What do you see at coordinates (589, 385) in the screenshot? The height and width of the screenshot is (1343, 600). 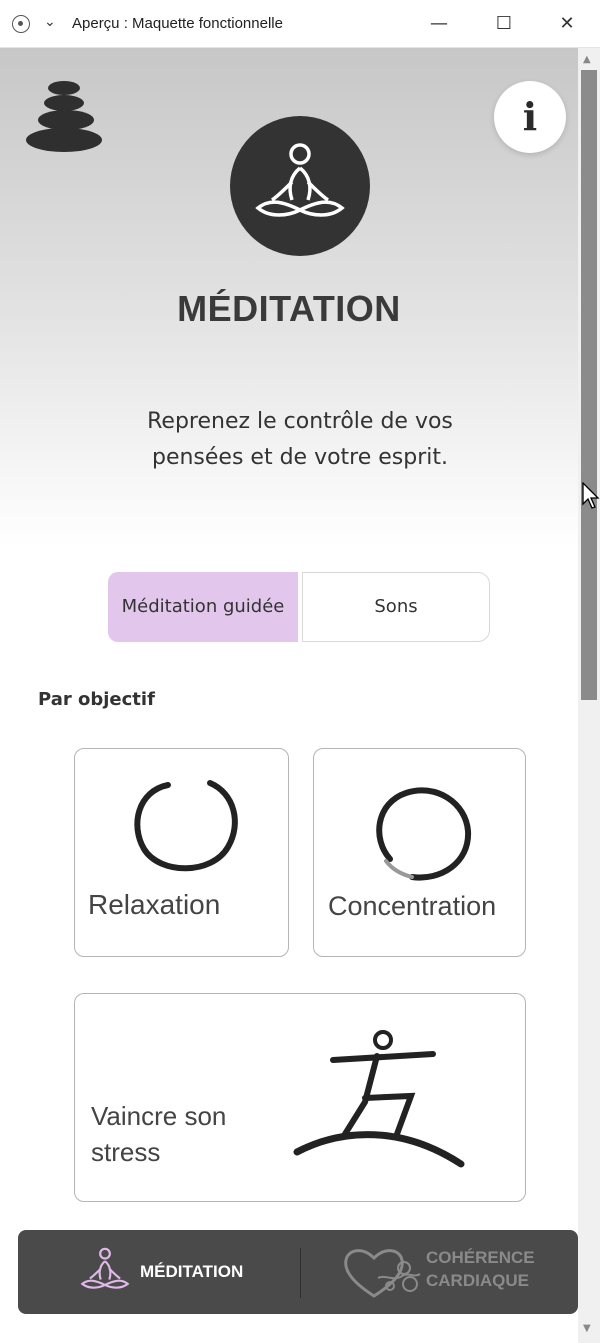 I see `scrollbar-thumb` at bounding box center [589, 385].